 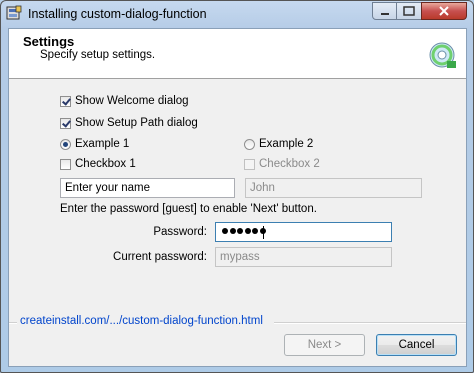 What do you see at coordinates (324, 345) in the screenshot?
I see `next-button: Next >` at bounding box center [324, 345].